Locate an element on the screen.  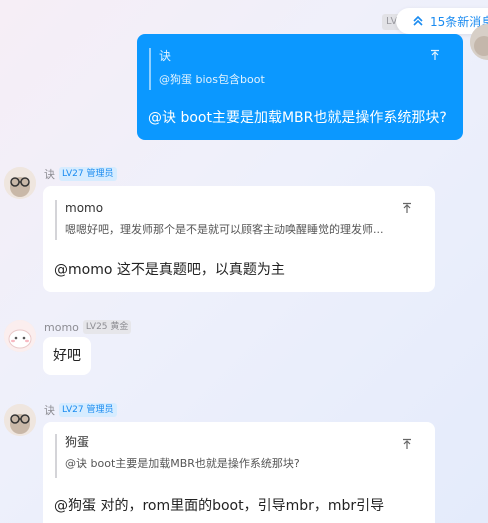
quote-text: @狗蛋 bios包含boot is located at coordinates (212, 79).